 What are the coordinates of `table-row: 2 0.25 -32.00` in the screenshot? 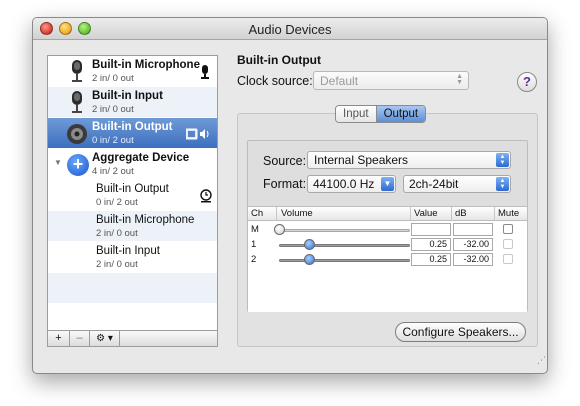 It's located at (387, 259).